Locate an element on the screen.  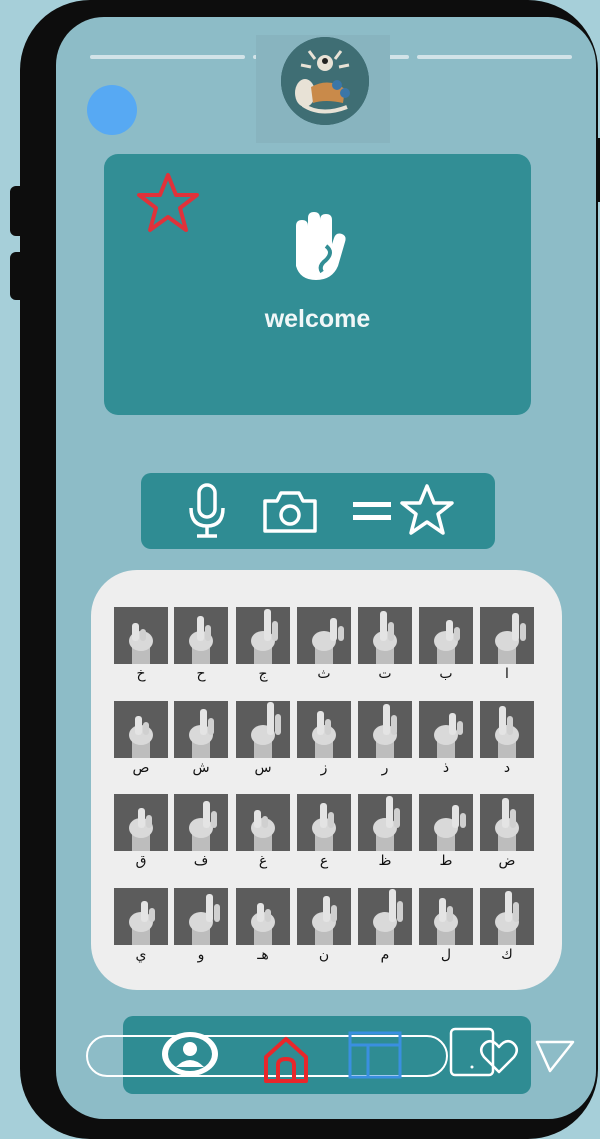
hand-sign-icon is located at coordinates (321, 246).